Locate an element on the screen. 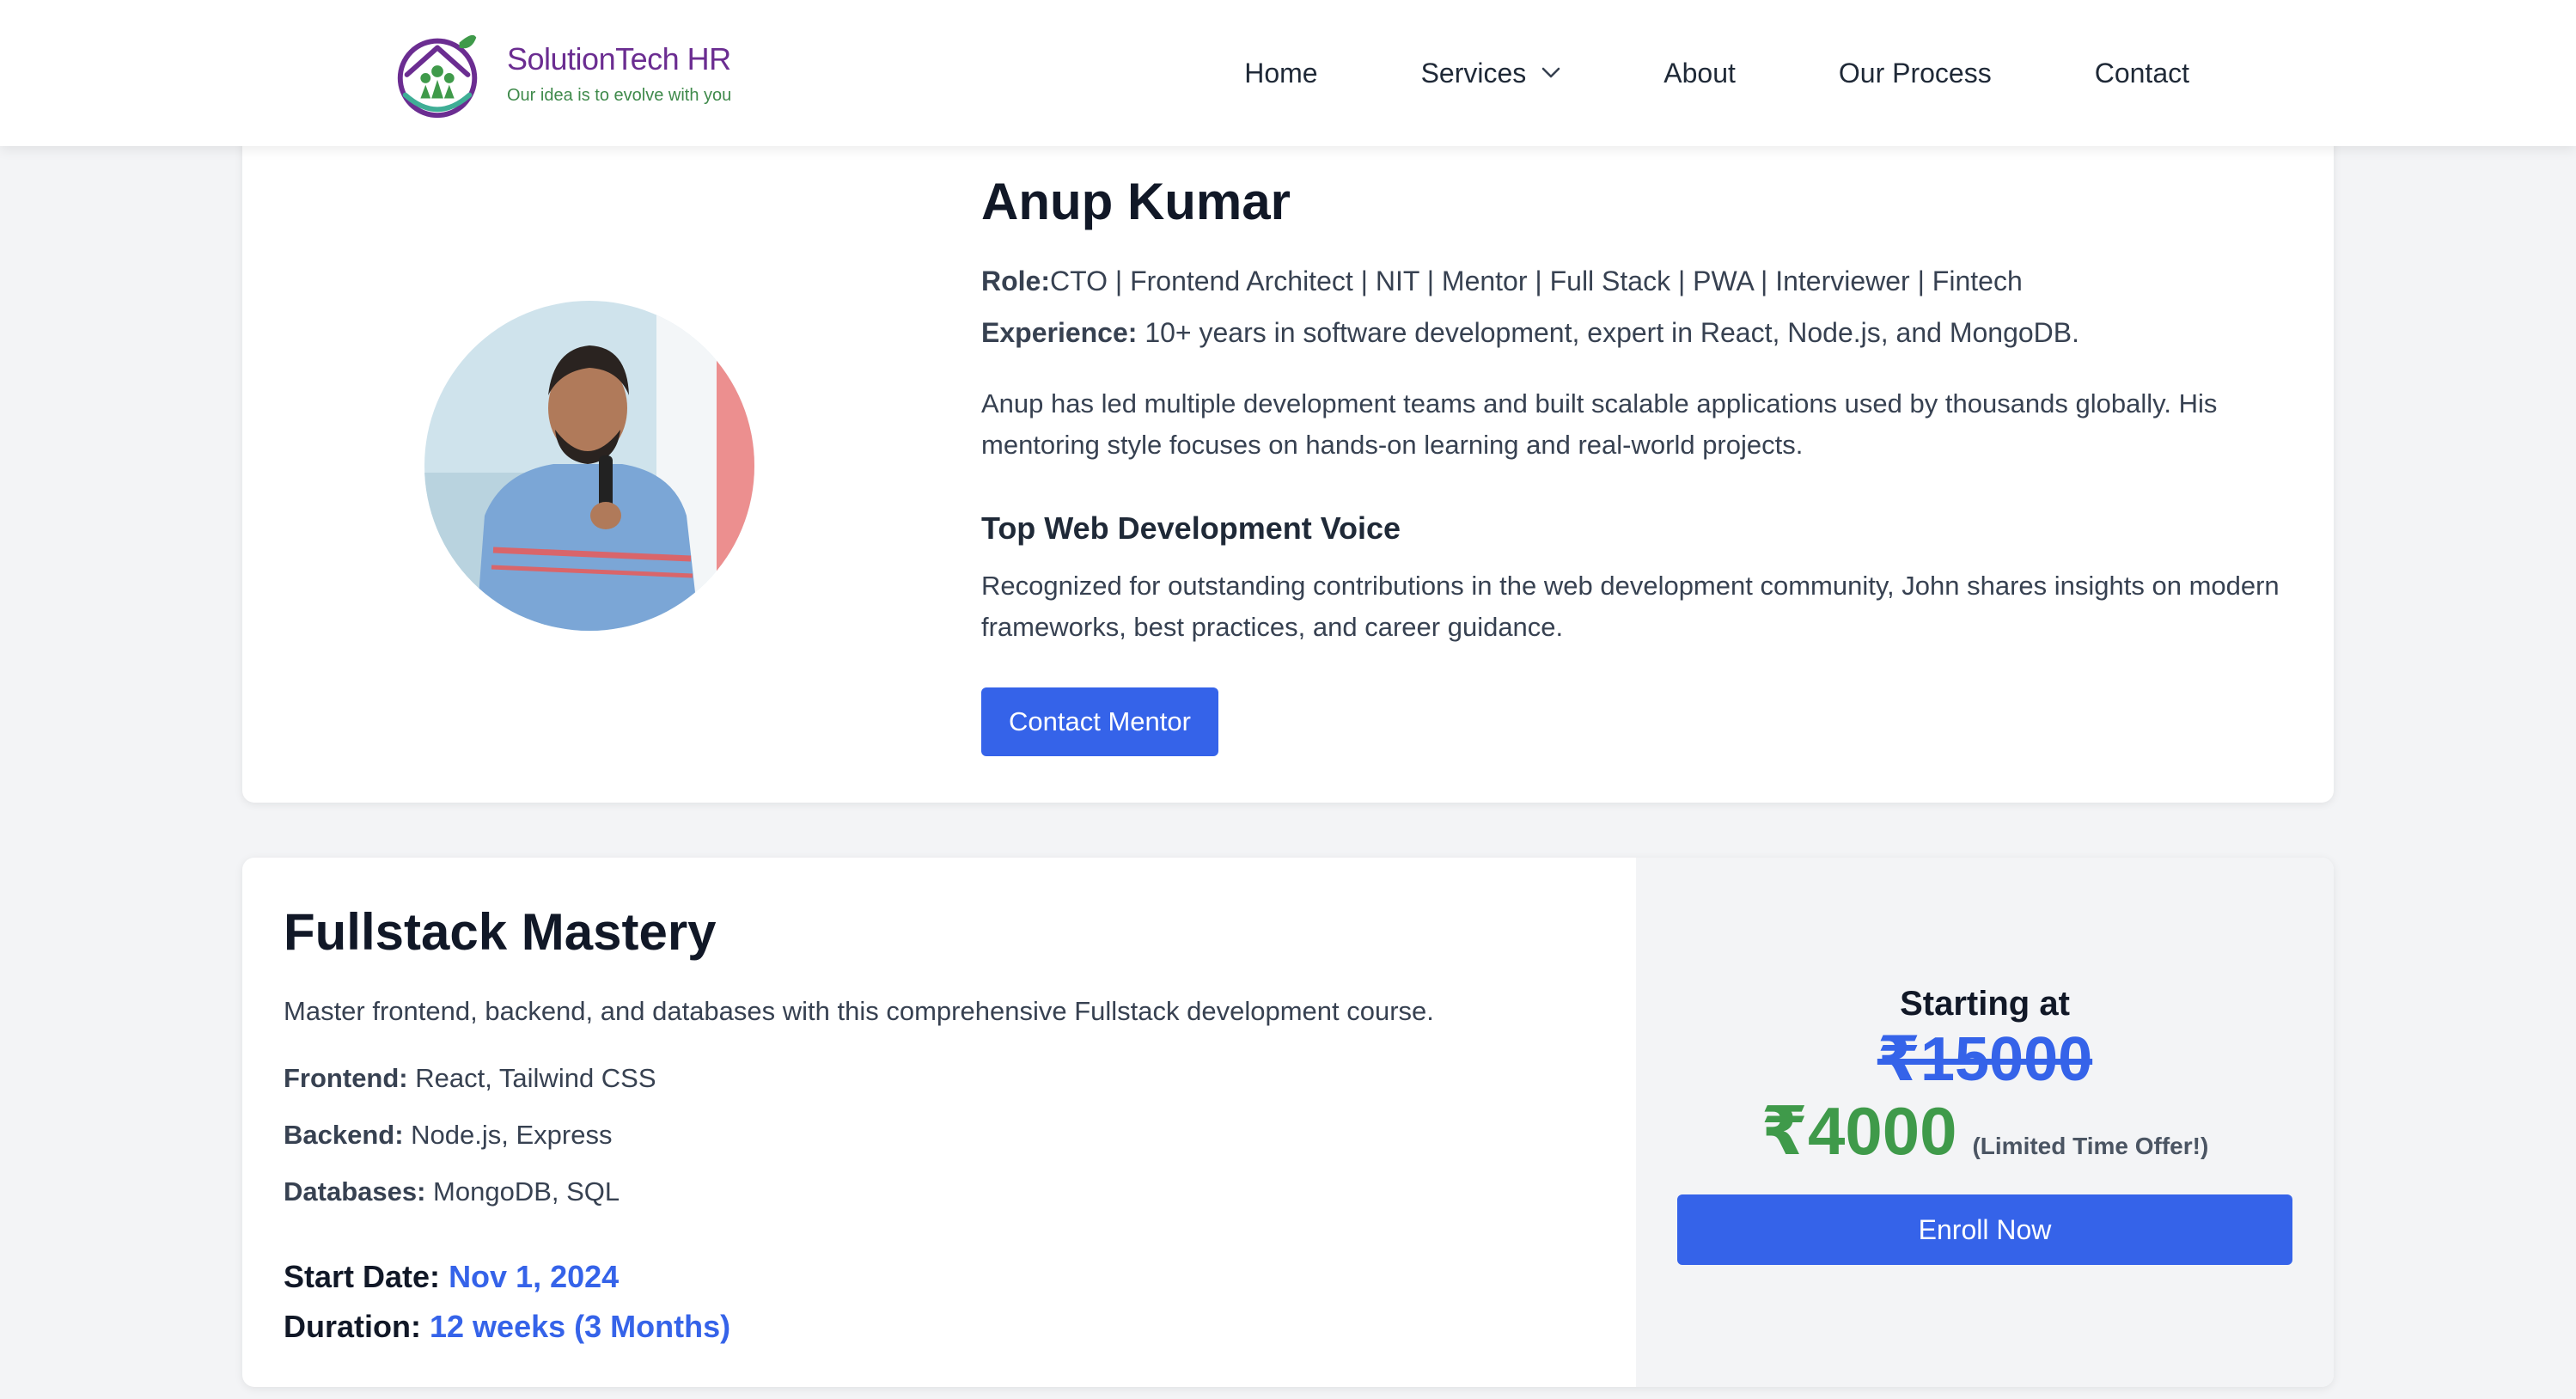 This screenshot has height=1399, width=2576. new-price: ₹4000 is located at coordinates (1859, 1131).